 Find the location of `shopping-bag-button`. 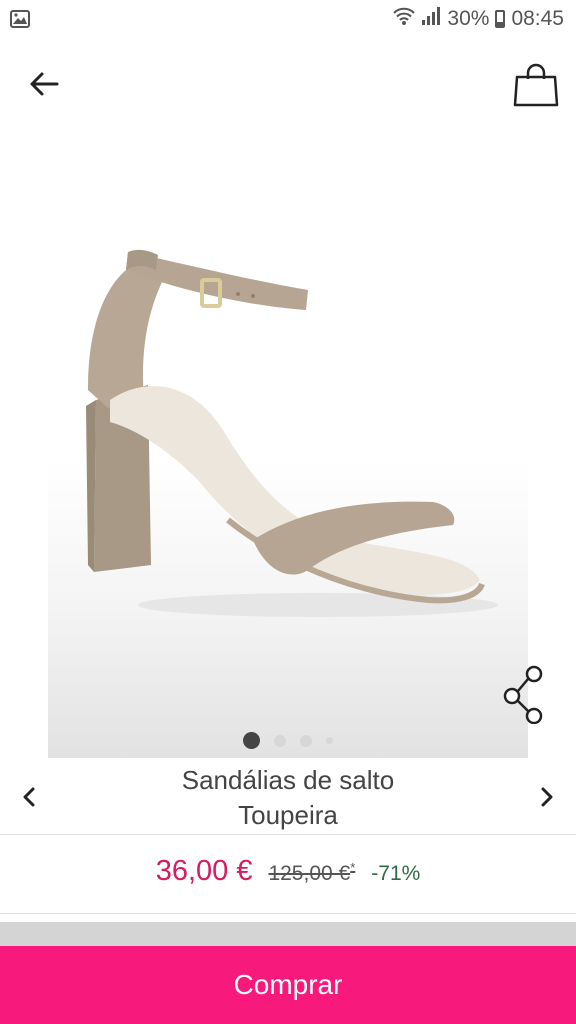

shopping-bag-button is located at coordinates (536, 84).